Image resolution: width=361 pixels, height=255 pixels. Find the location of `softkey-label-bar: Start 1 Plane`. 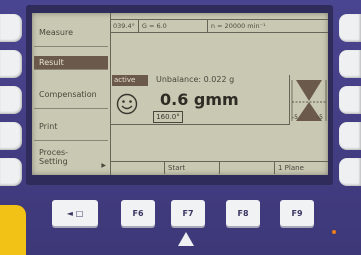

softkey-label-bar: Start 1 Plane is located at coordinates (219, 167).